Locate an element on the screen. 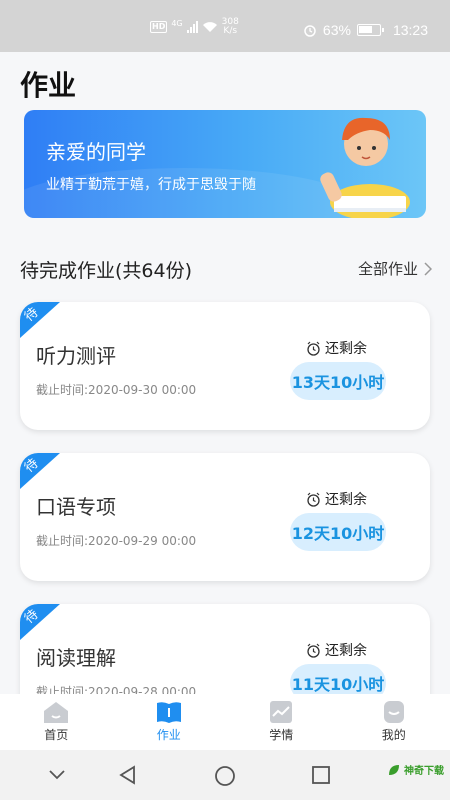 This screenshot has height=800, width=450. system-nav-bar is located at coordinates (225, 775).